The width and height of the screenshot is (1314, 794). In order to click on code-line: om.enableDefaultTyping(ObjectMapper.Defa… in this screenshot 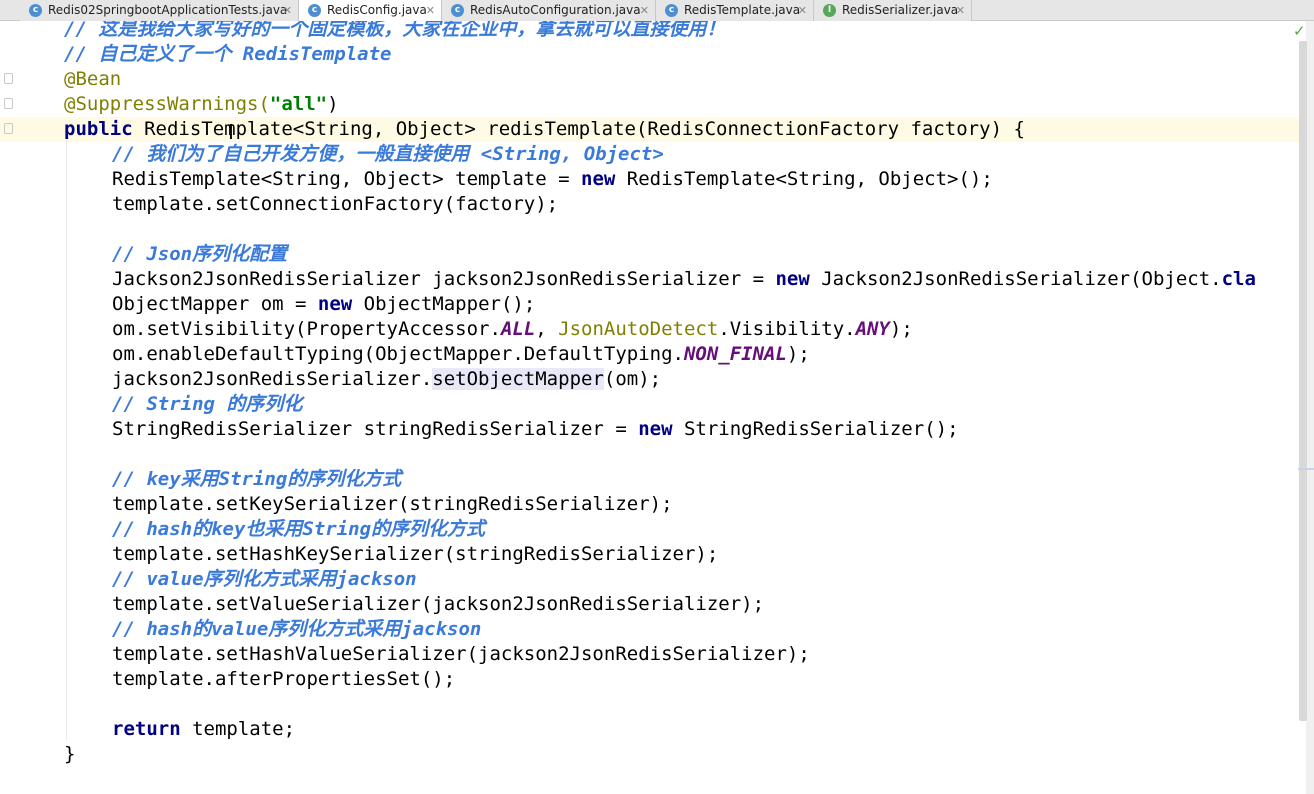, I will do `click(461, 354)`.